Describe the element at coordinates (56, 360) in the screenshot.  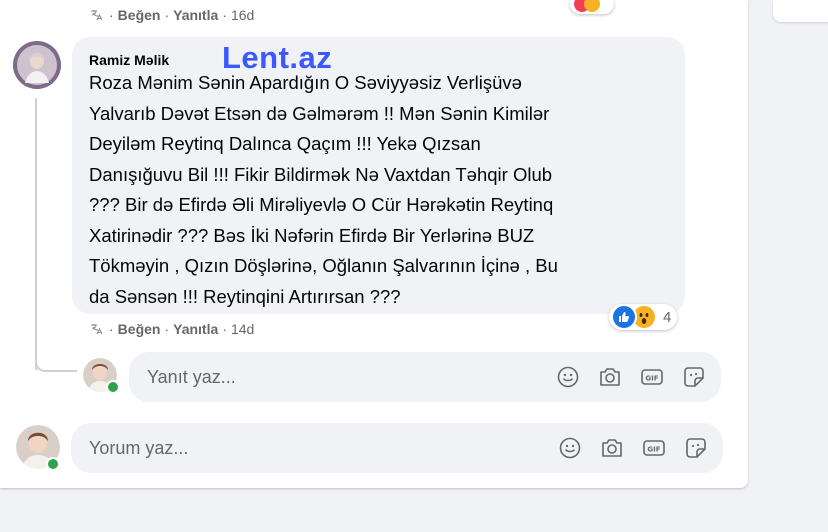
I see `thread-connector` at that location.